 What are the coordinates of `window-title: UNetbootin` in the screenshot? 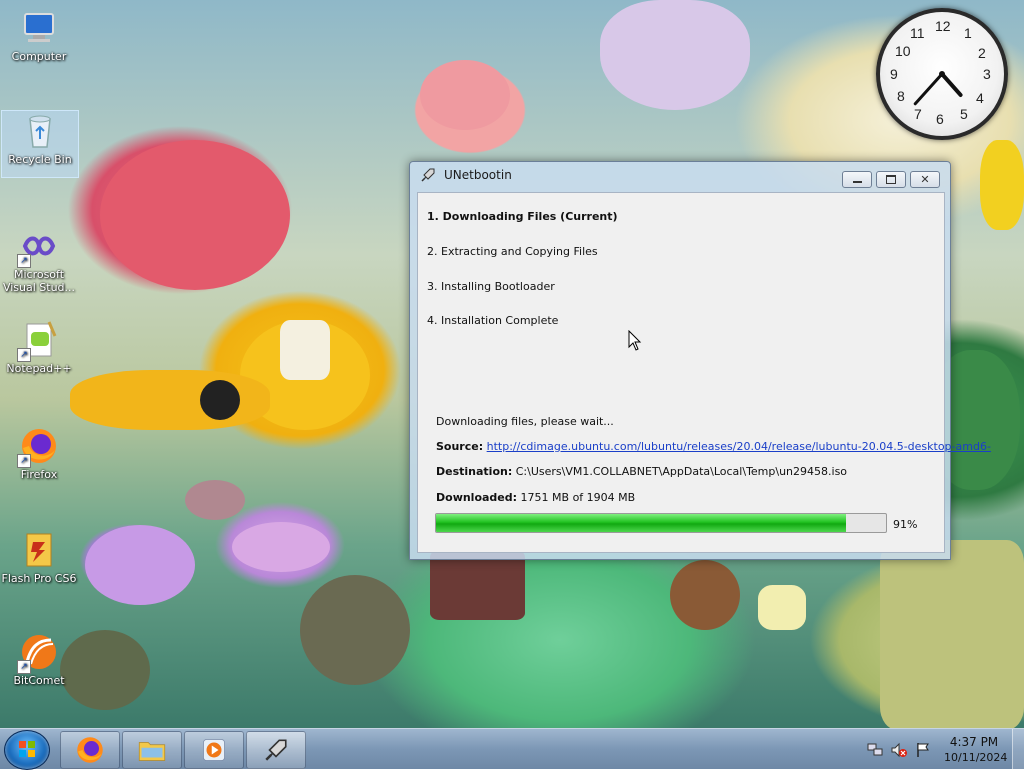 It's located at (478, 175).